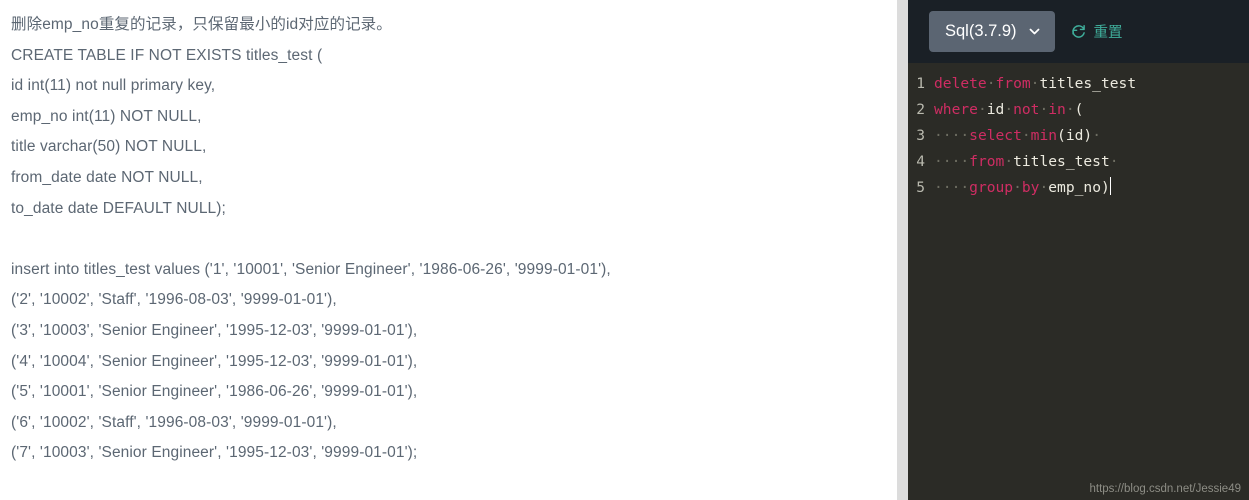 The width and height of the screenshot is (1249, 500). What do you see at coordinates (995, 135) in the screenshot?
I see `code-token: select` at bounding box center [995, 135].